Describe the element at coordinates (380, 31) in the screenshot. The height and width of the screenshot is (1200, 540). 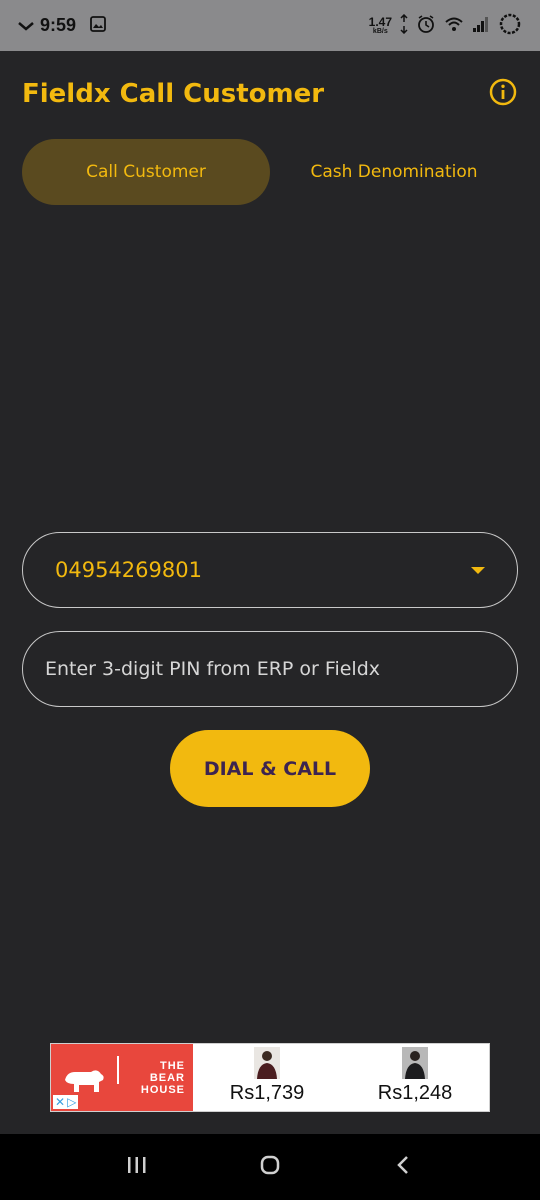
I see `net-speed-unit: kB/s` at that location.